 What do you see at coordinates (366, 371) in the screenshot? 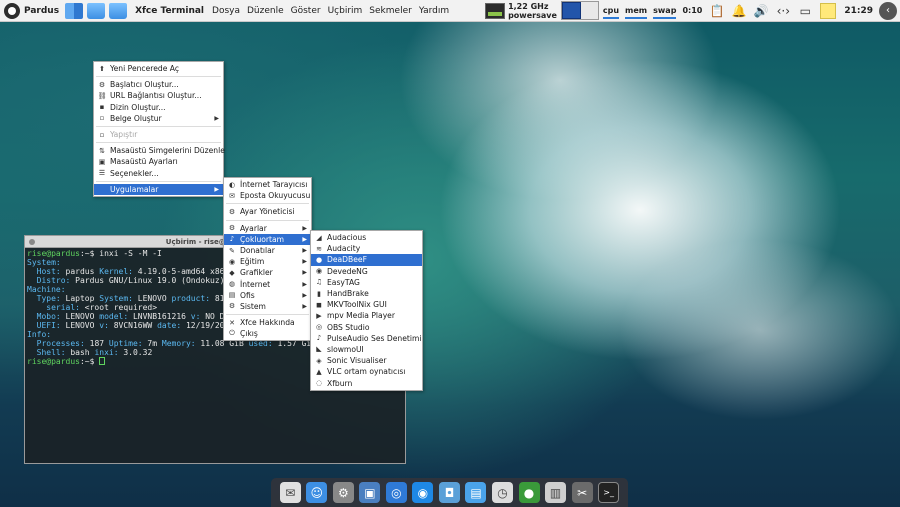
I see `menu-item-vlc-ortam-oynat-c-s: ▲ VLC ortam oynatıcısı` at bounding box center [366, 371].